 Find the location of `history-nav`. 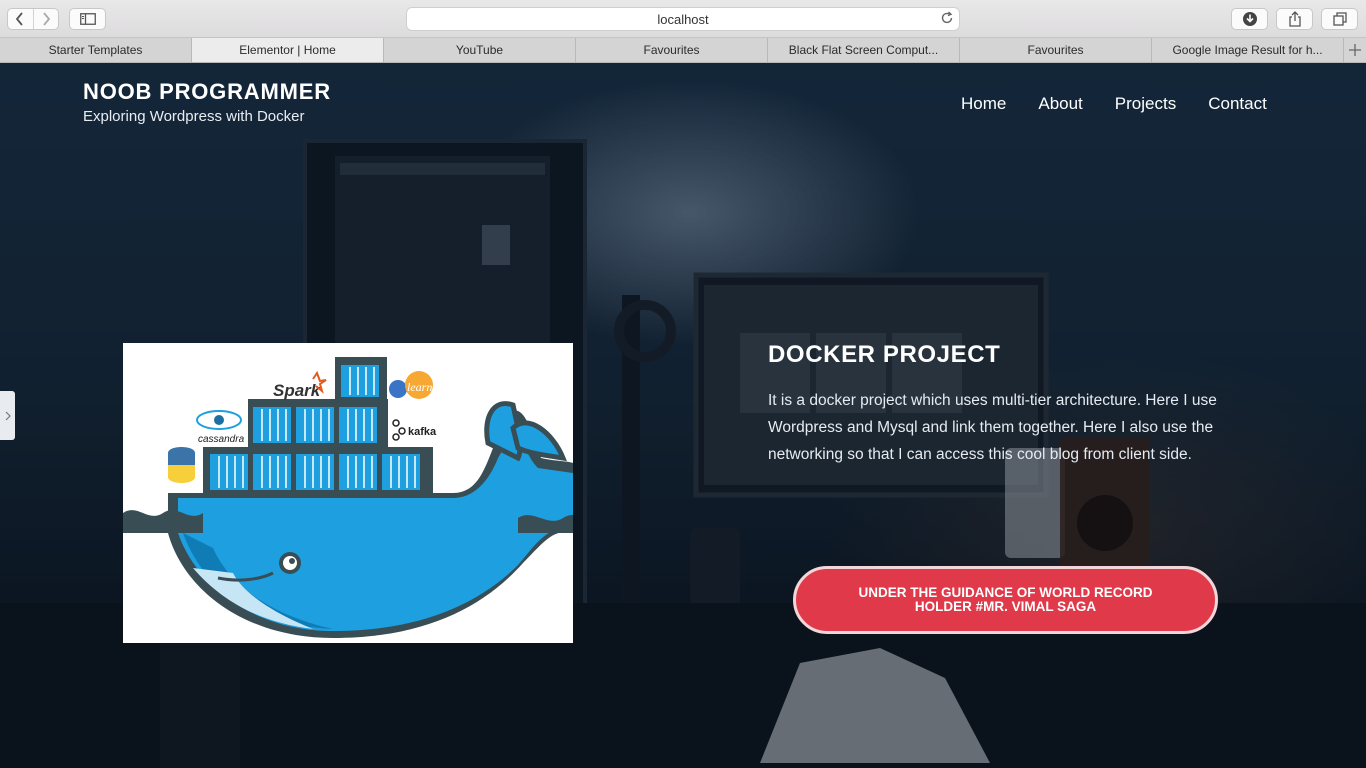

history-nav is located at coordinates (33, 19).